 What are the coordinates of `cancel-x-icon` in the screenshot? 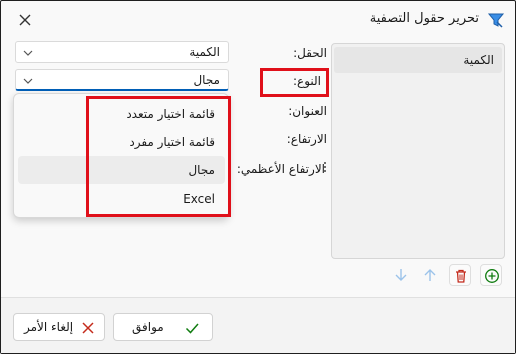 It's located at (88, 328).